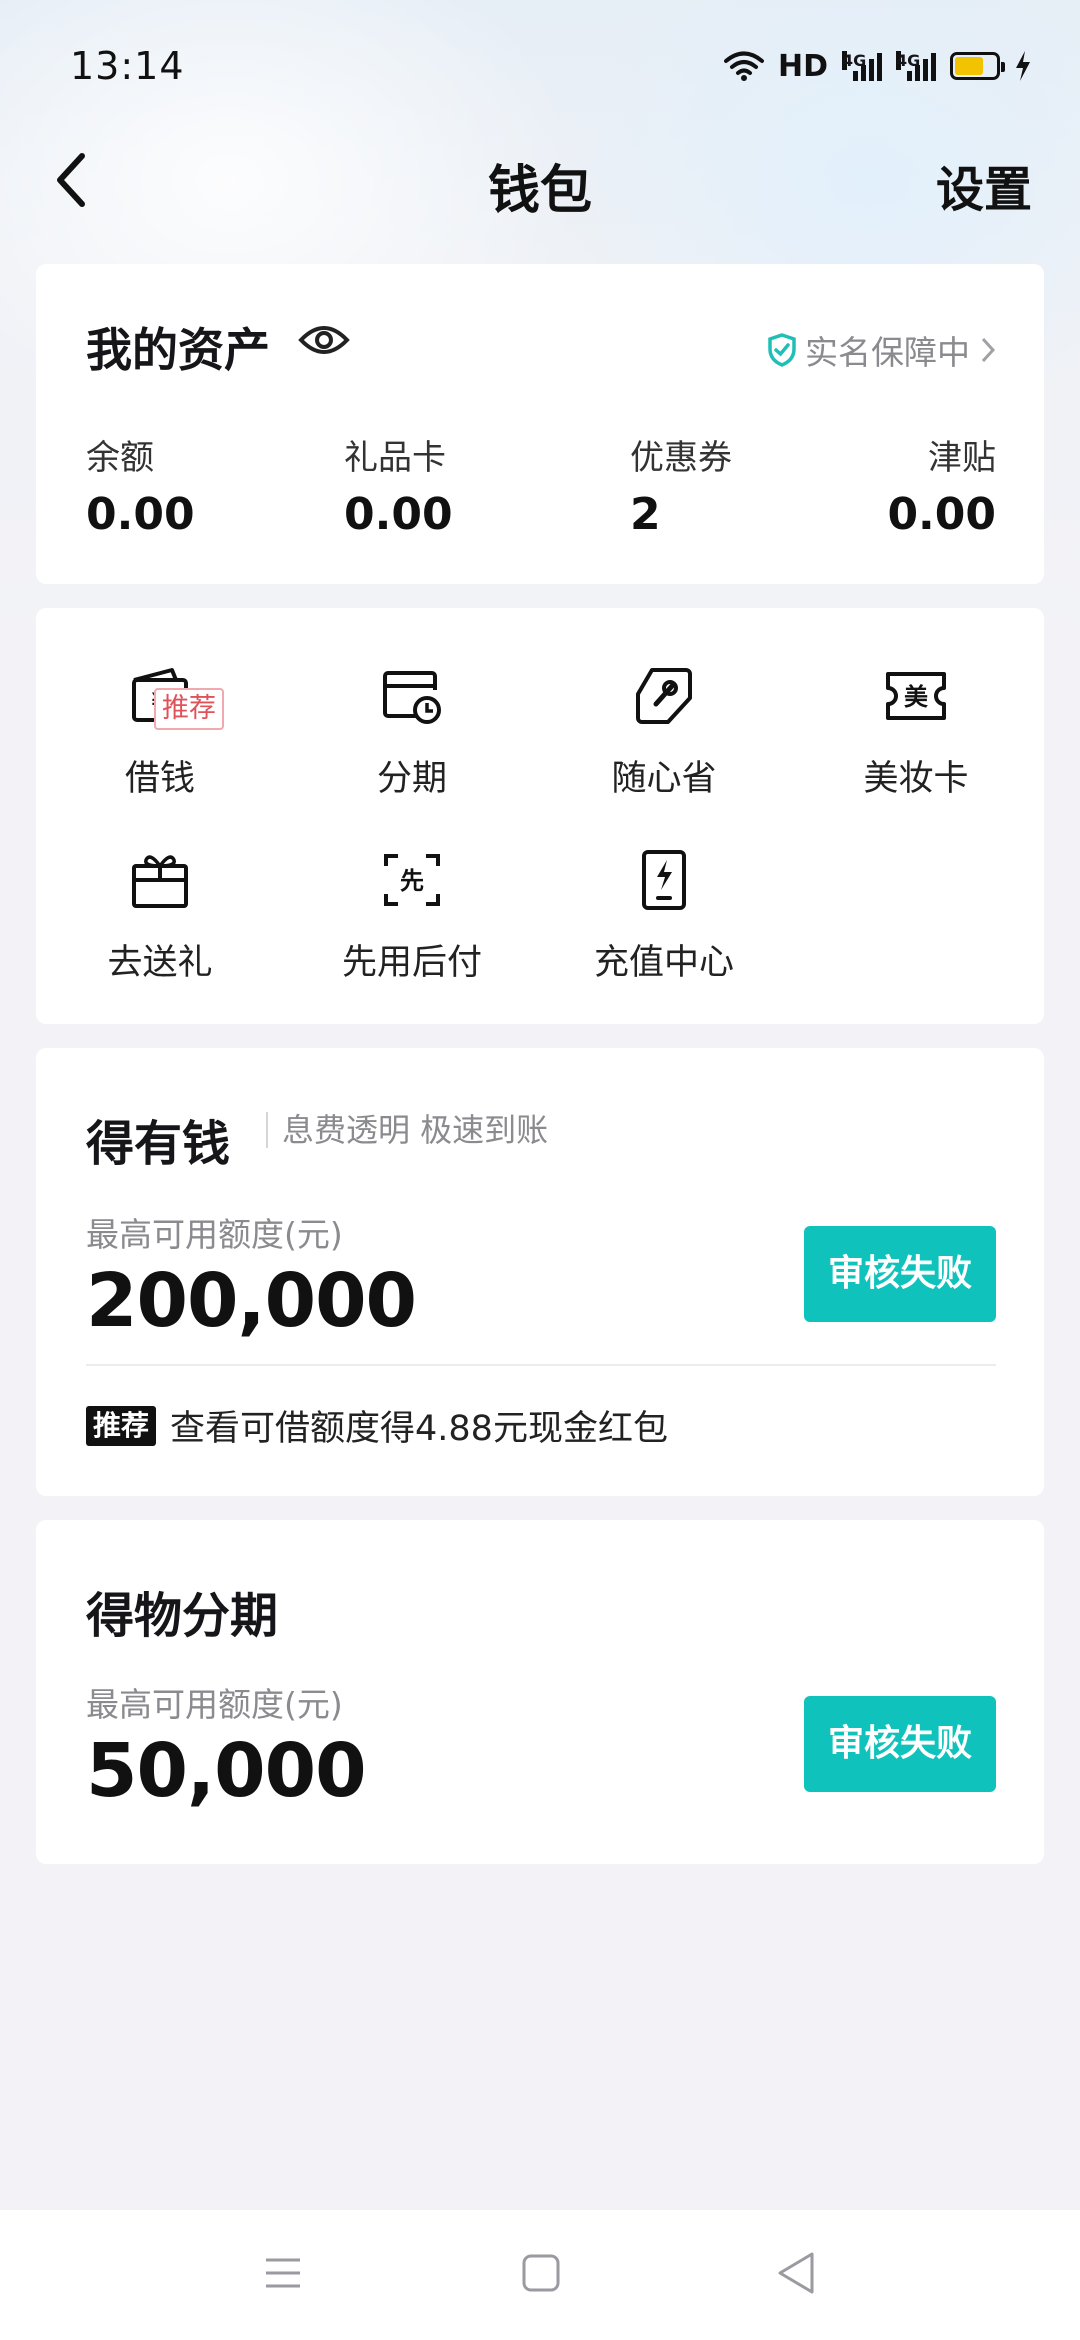 This screenshot has width=1080, height=2340. Describe the element at coordinates (941, 485) in the screenshot. I see `asset-allowance: 津贴 0.00` at that location.